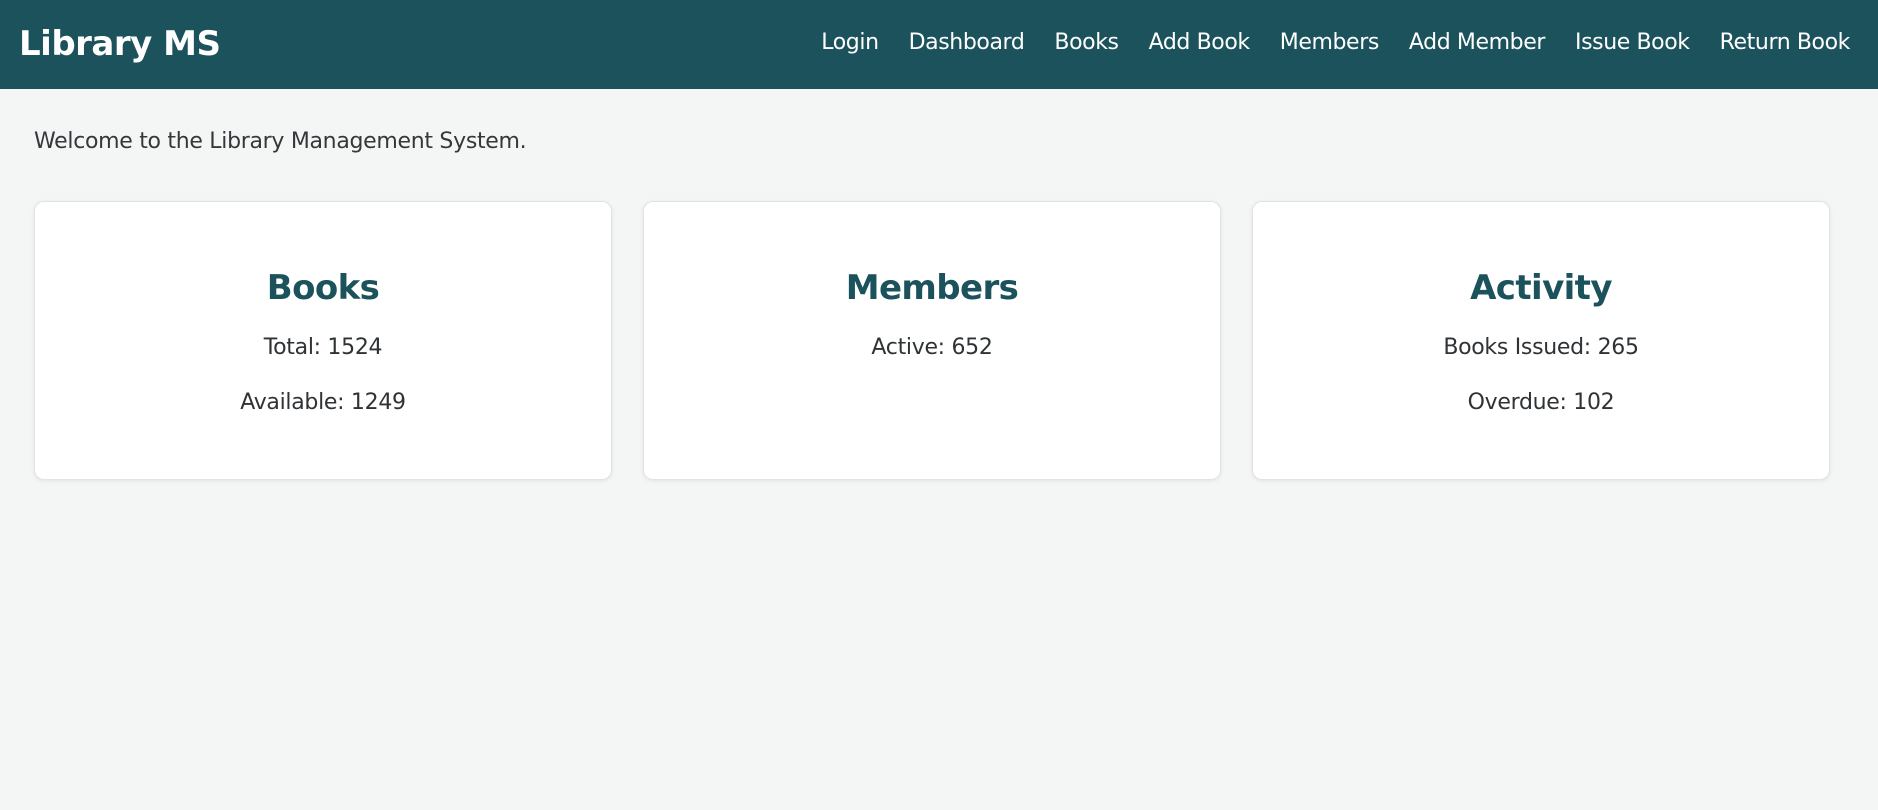 The image size is (1878, 810). I want to click on card-title: Books, so click(323, 288).